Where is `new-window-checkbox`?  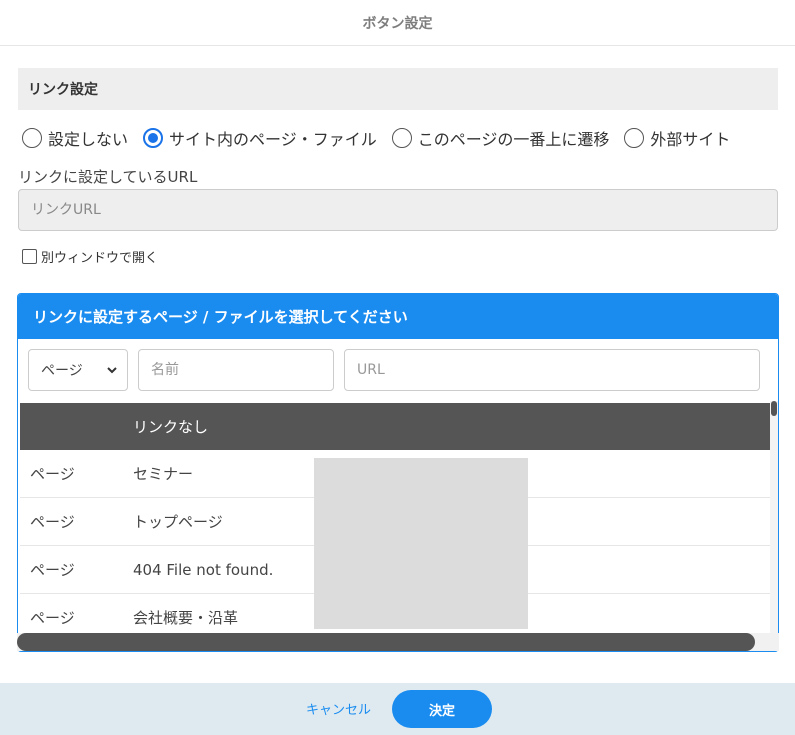 new-window-checkbox is located at coordinates (29, 256).